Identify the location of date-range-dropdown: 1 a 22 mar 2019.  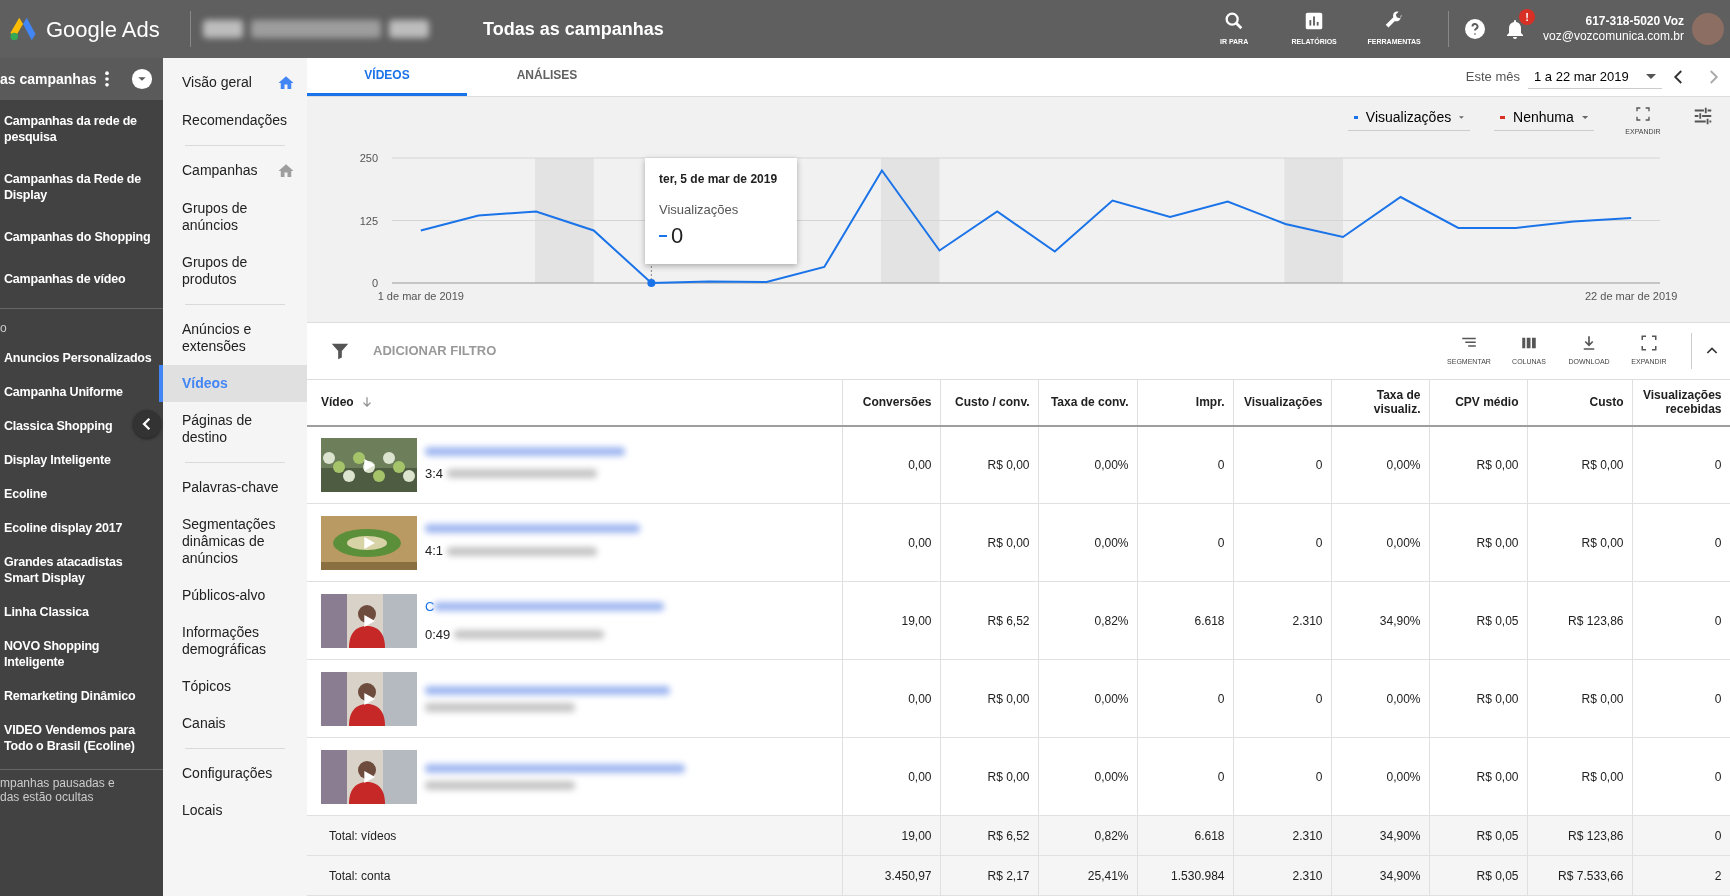
(1595, 77).